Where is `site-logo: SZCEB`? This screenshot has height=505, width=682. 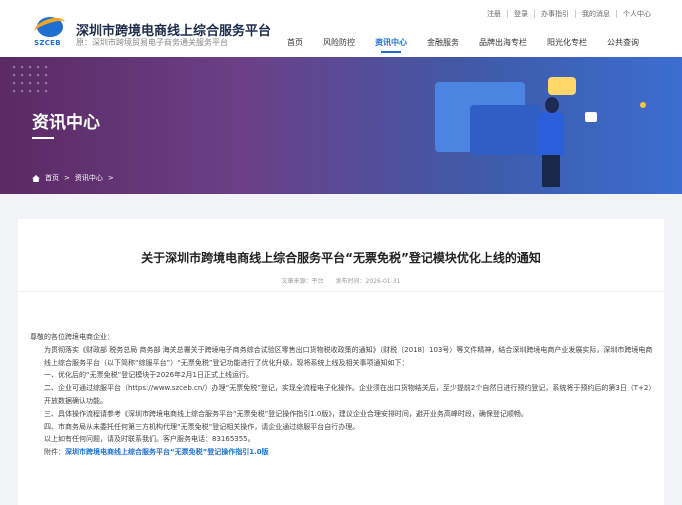 site-logo: SZCEB is located at coordinates (50, 30).